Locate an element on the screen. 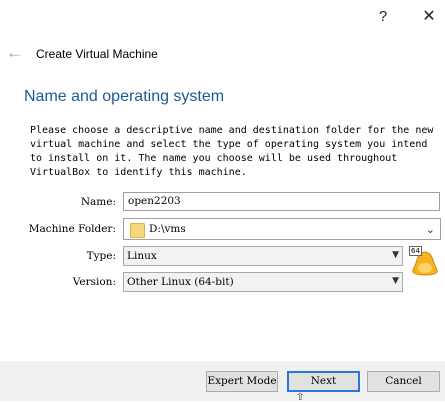 The height and width of the screenshot is (403, 445). next-button: Next is located at coordinates (323, 381).